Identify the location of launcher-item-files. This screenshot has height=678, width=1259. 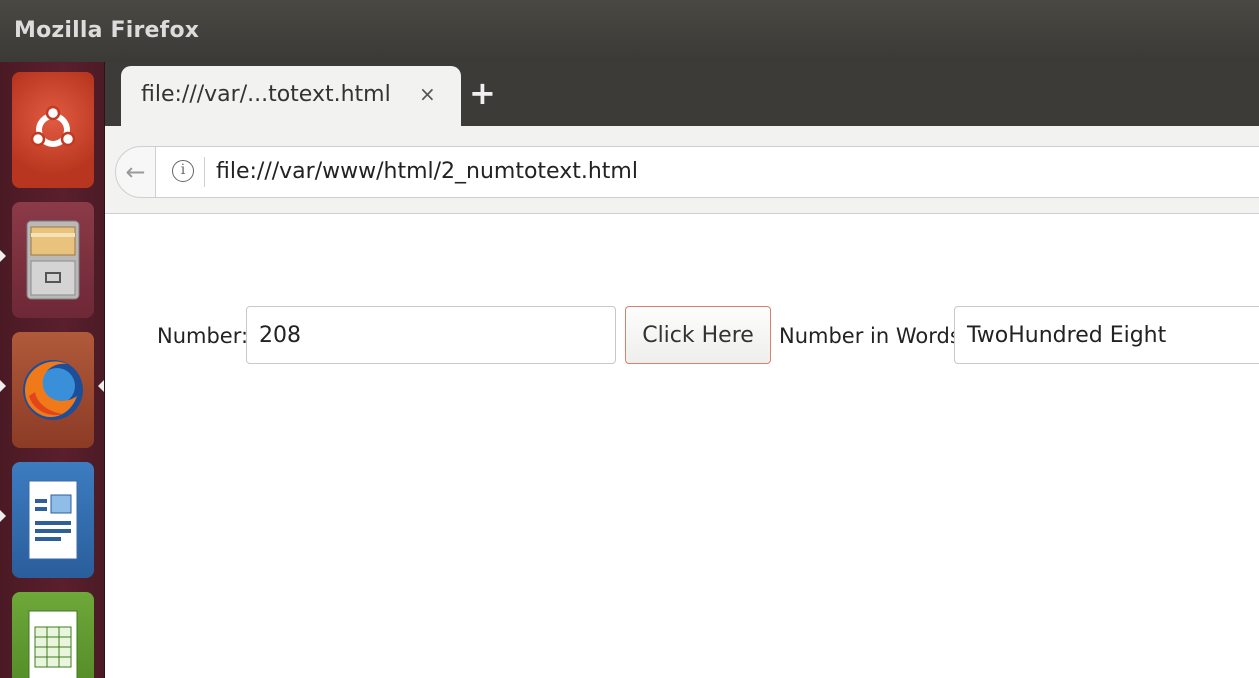
(53, 260).